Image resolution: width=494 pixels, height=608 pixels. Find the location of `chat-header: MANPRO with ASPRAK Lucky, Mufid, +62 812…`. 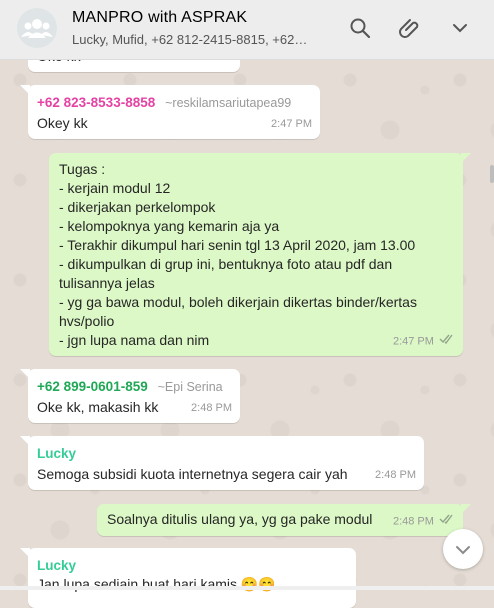

chat-header: MANPRO with ASPRAK Lucky, Mufid, +62 812… is located at coordinates (247, 30).